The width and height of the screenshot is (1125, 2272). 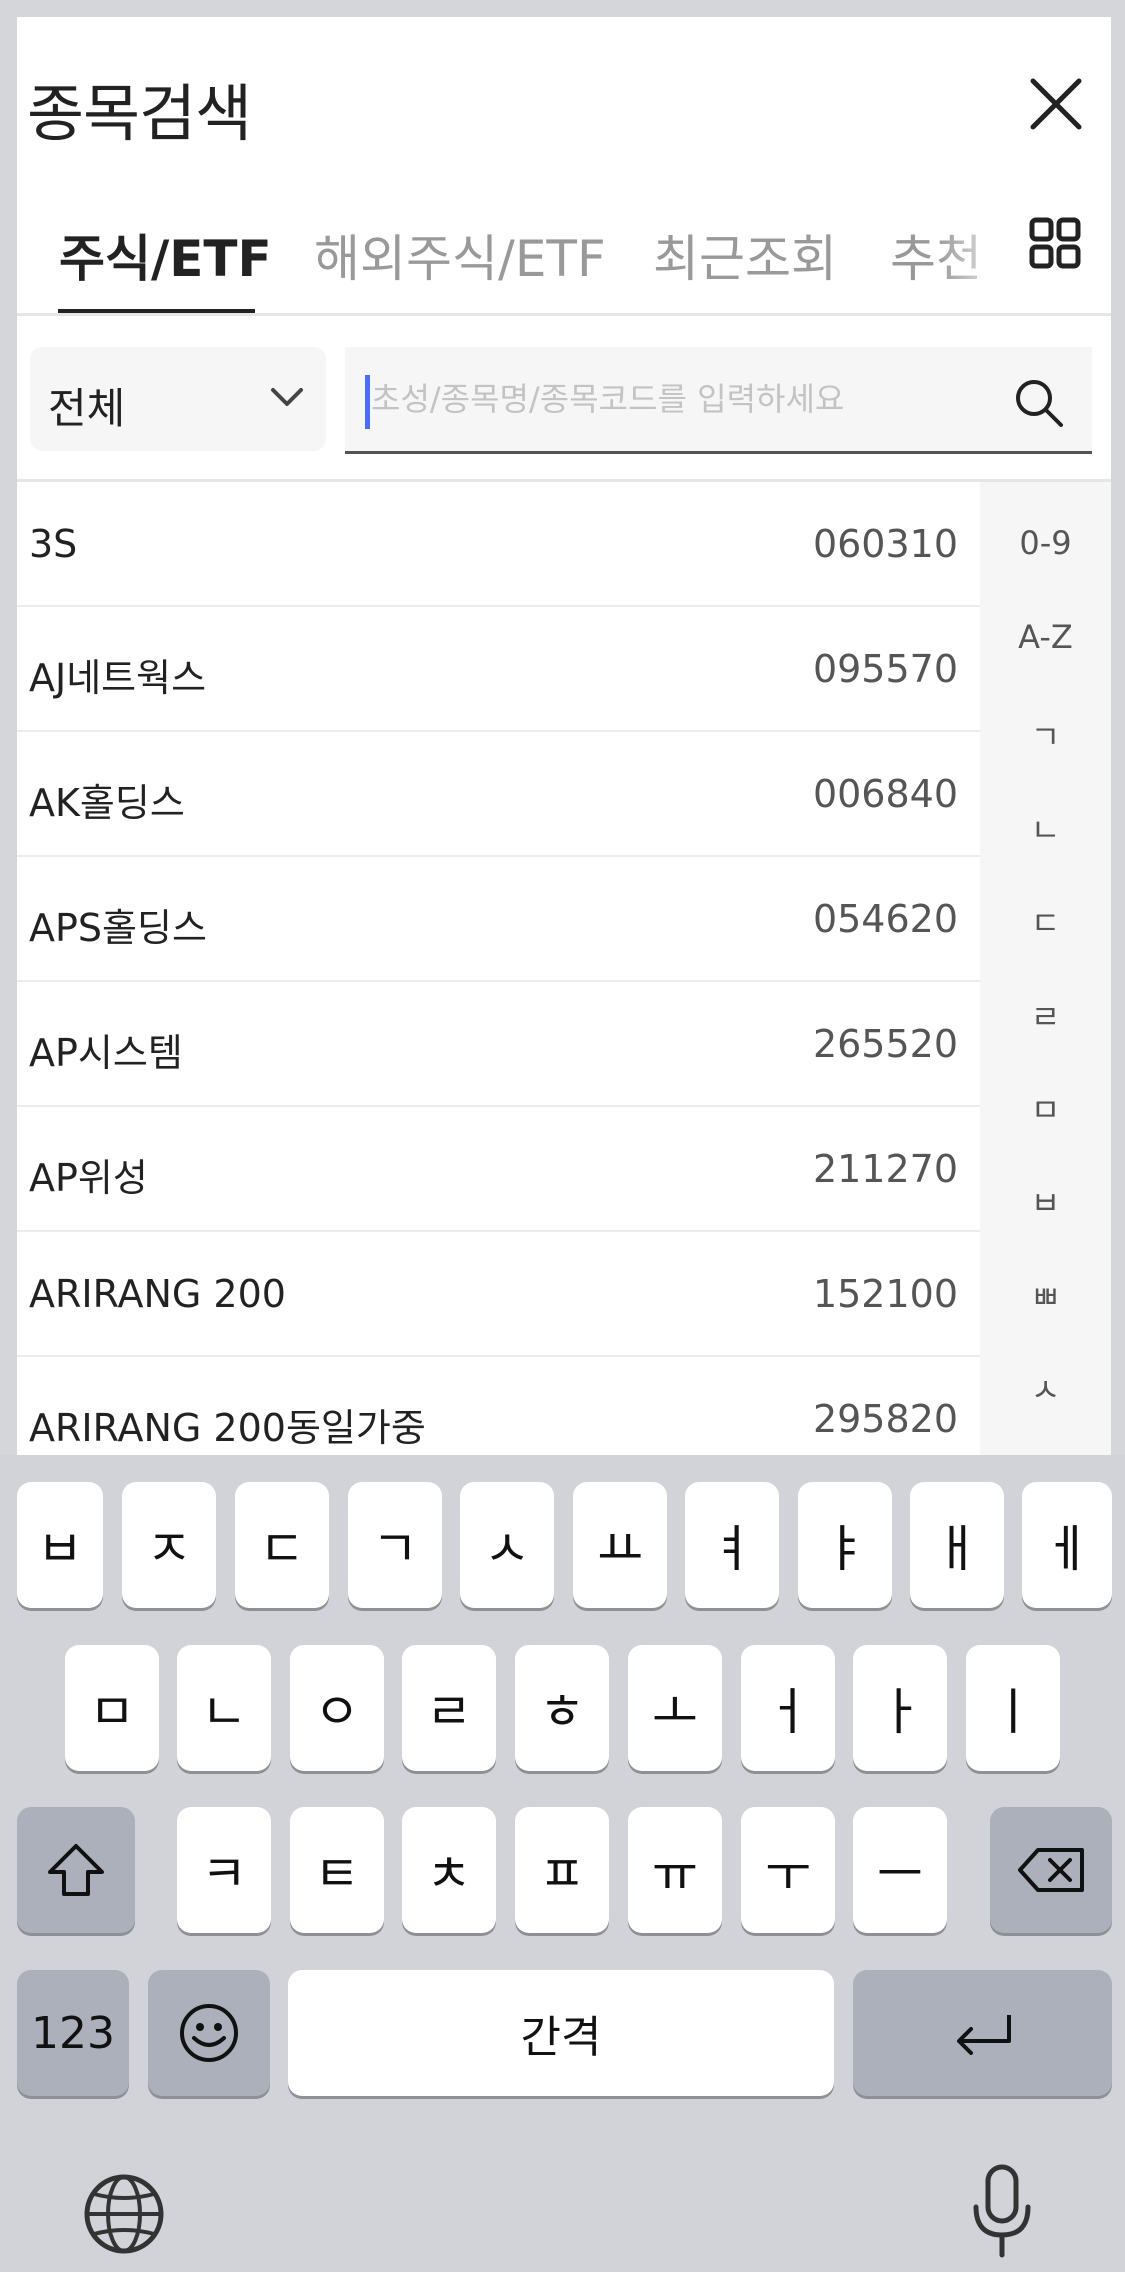 I want to click on index-item: ㄴ, so click(x=1045, y=828).